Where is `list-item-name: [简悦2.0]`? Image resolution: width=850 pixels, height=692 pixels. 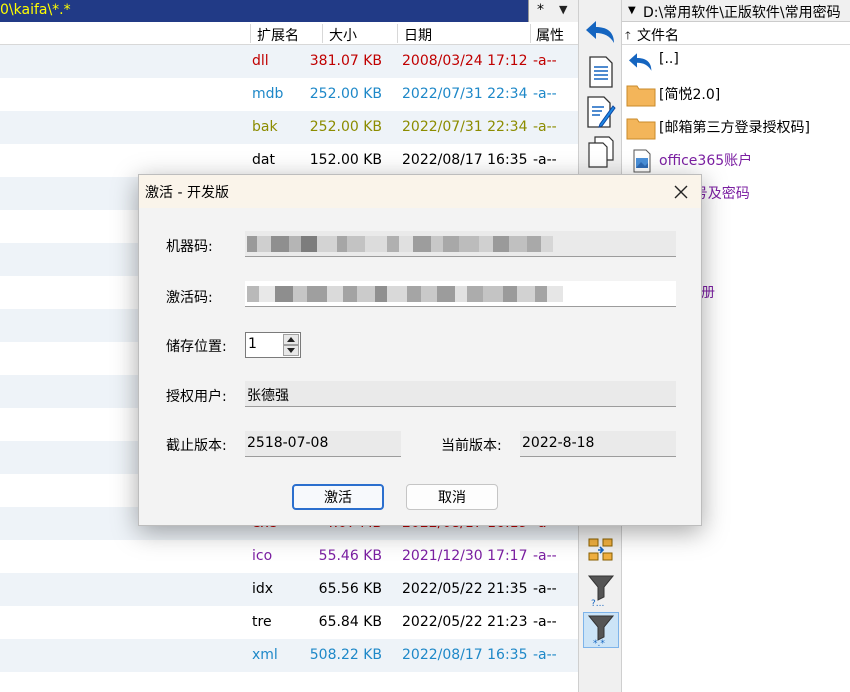
list-item-name: [简悦2.0] is located at coordinates (690, 95).